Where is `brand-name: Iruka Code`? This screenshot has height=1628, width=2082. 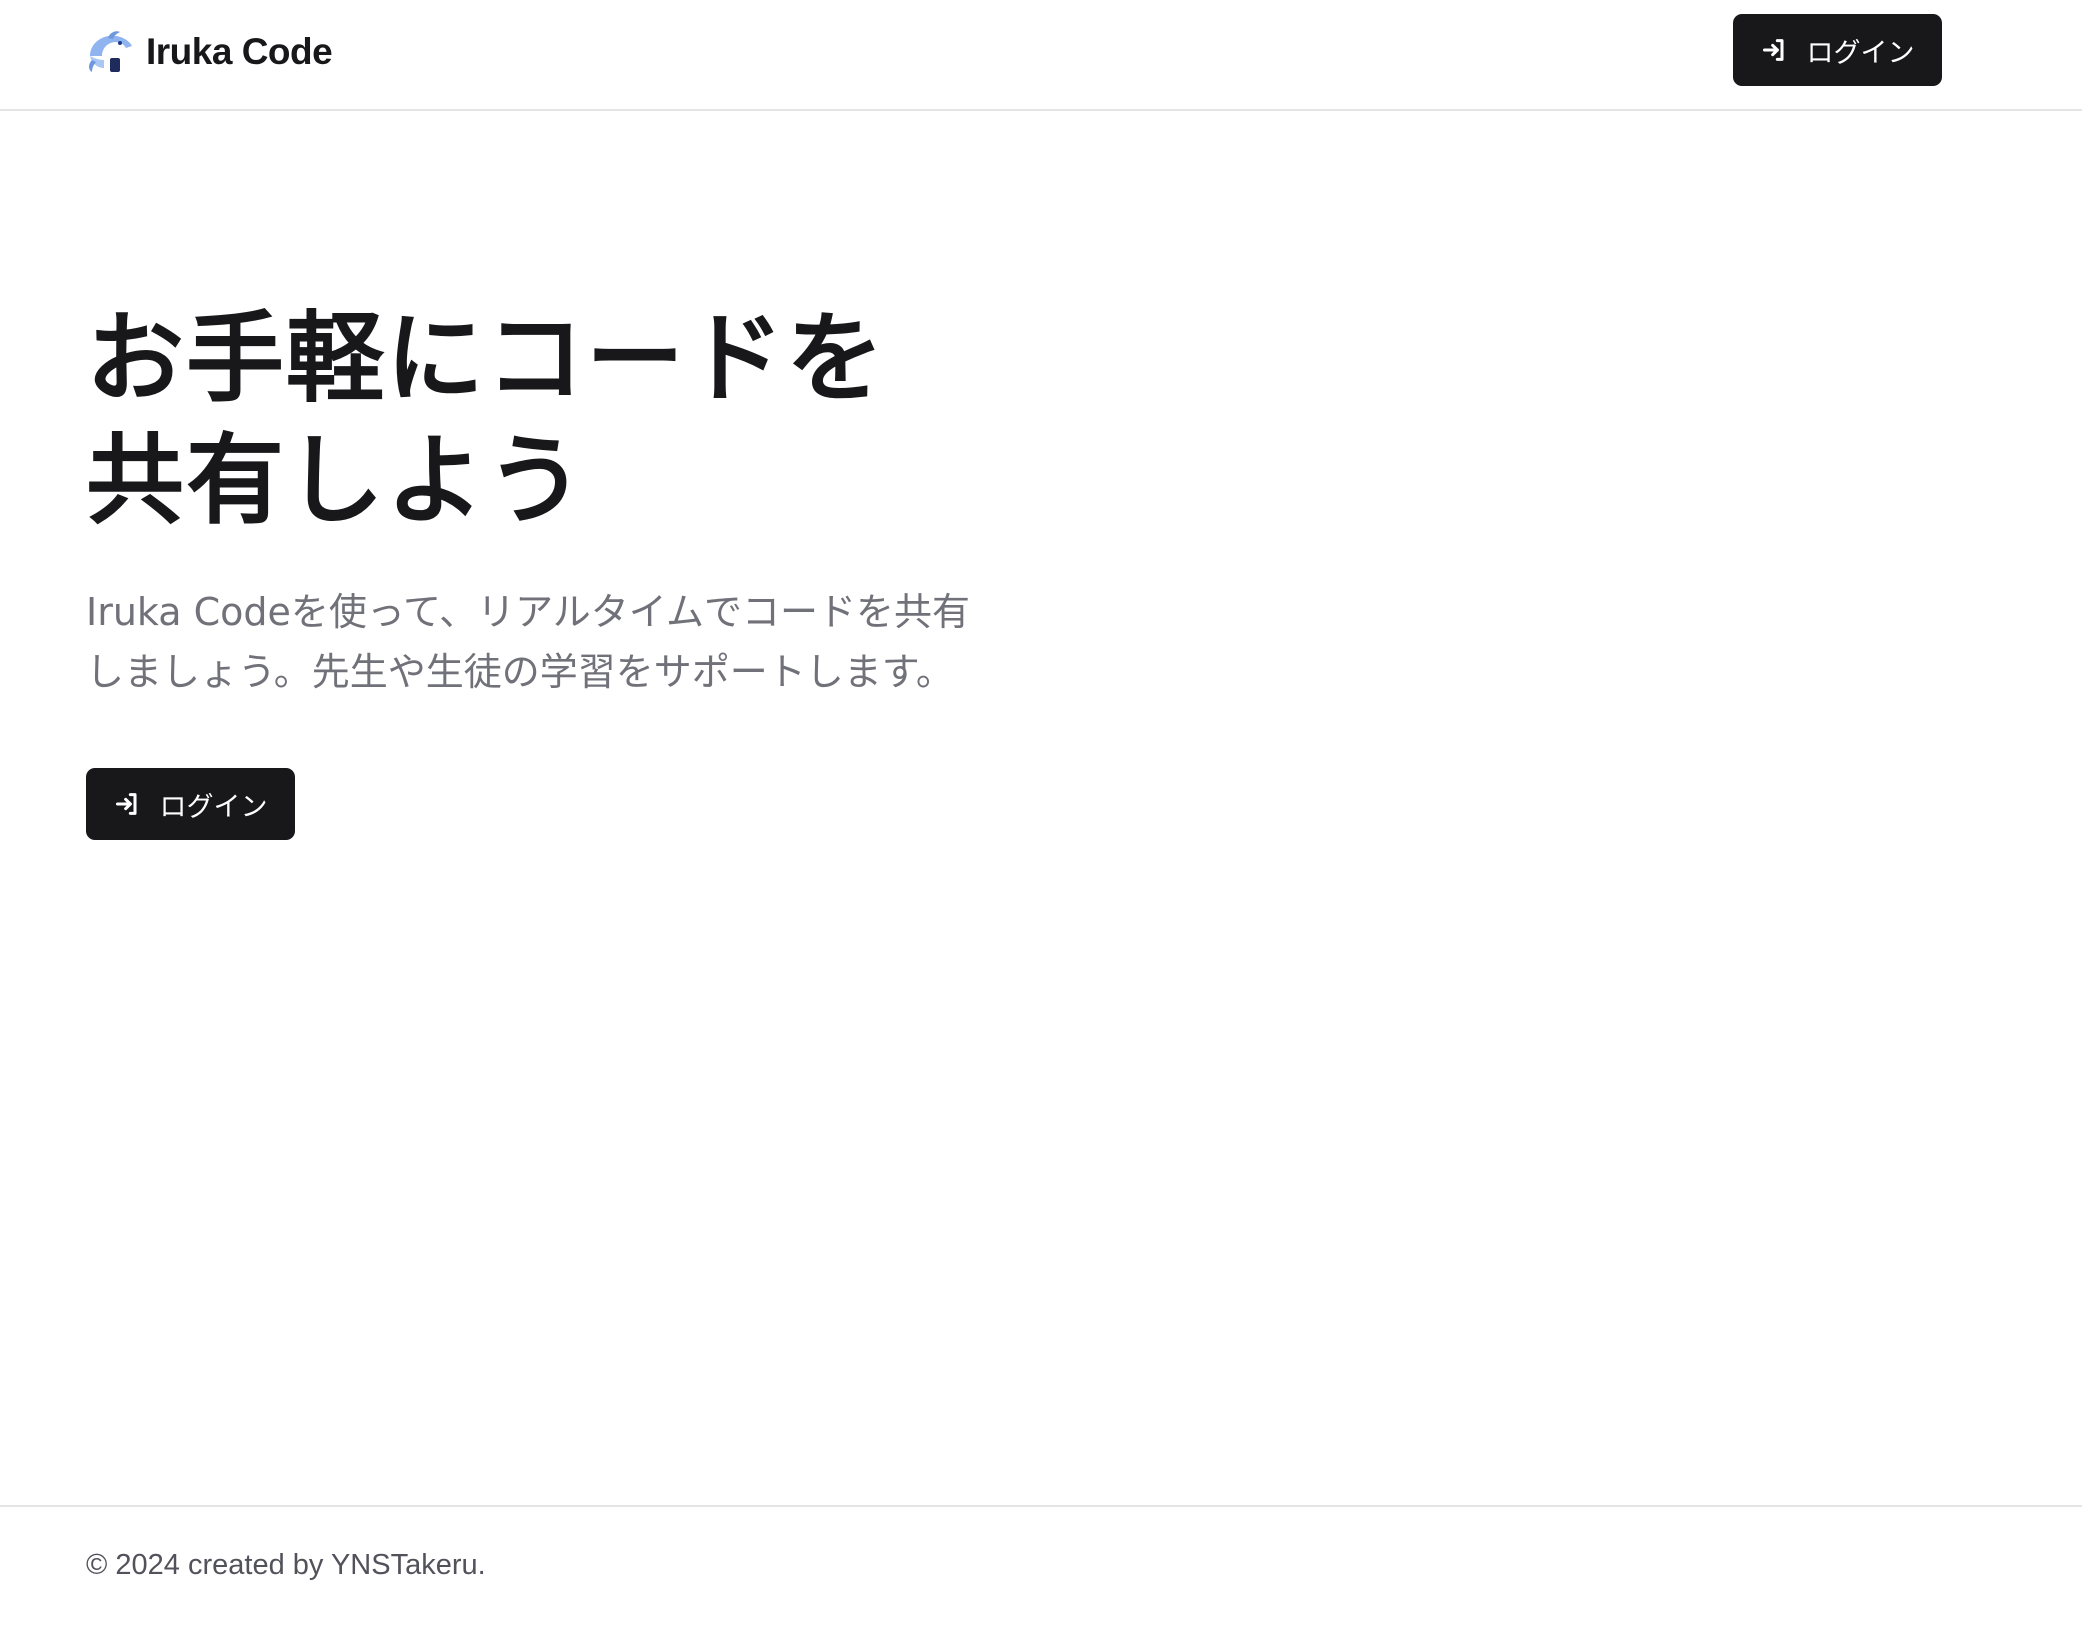 brand-name: Iruka Code is located at coordinates (239, 51).